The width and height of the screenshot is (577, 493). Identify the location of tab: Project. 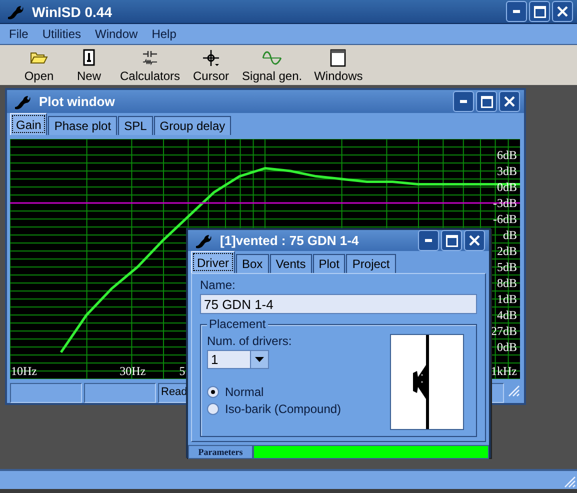
(371, 263).